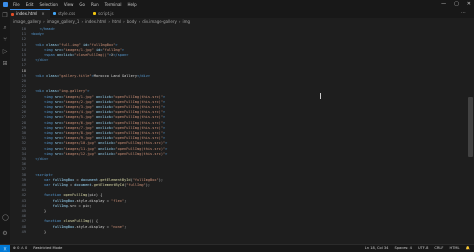 The width and height of the screenshot is (474, 252). Describe the element at coordinates (75, 4) in the screenshot. I see `menu-bar: File Edit Selection View Go Run Terminal Help` at that location.